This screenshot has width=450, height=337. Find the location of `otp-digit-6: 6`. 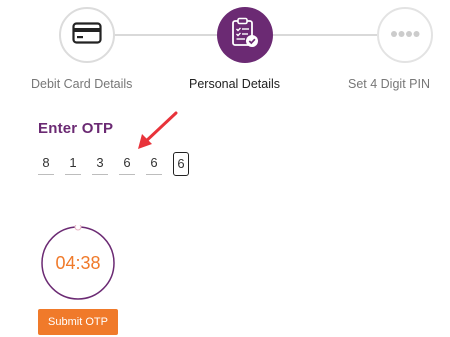

otp-digit-6: 6 is located at coordinates (181, 164).